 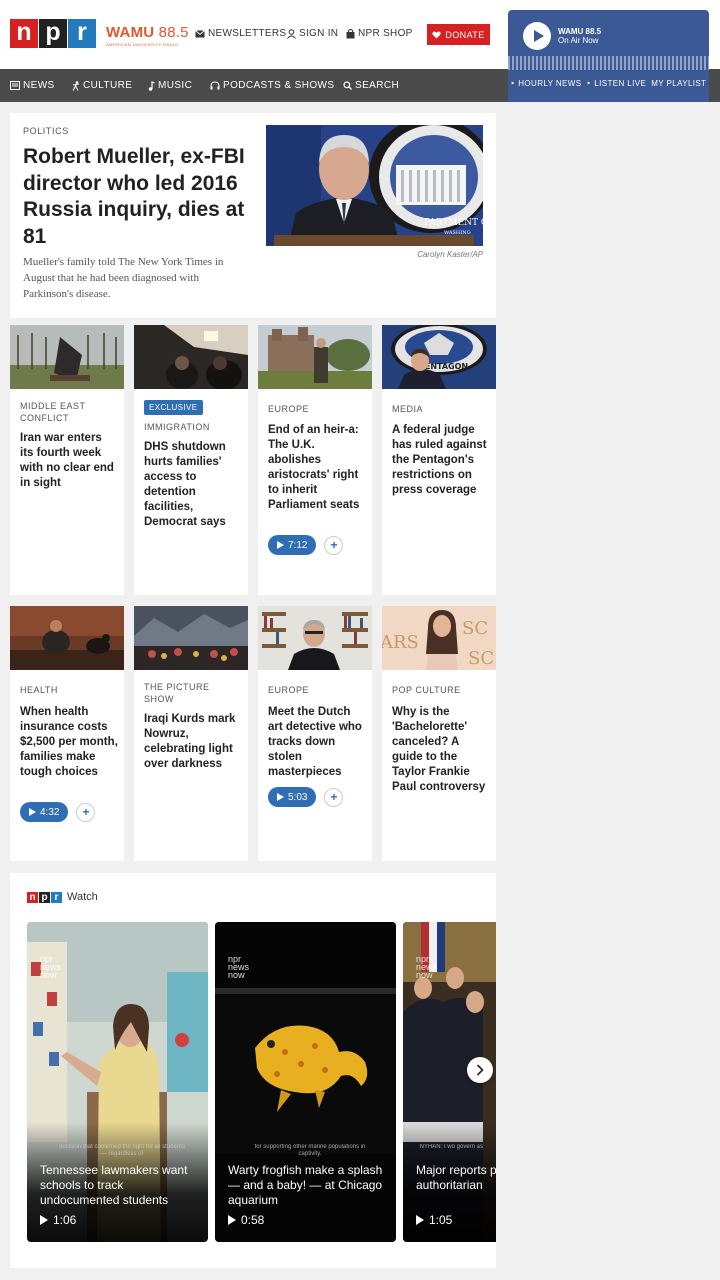 I want to click on card-kicker: HEALTH, so click(x=68, y=690).